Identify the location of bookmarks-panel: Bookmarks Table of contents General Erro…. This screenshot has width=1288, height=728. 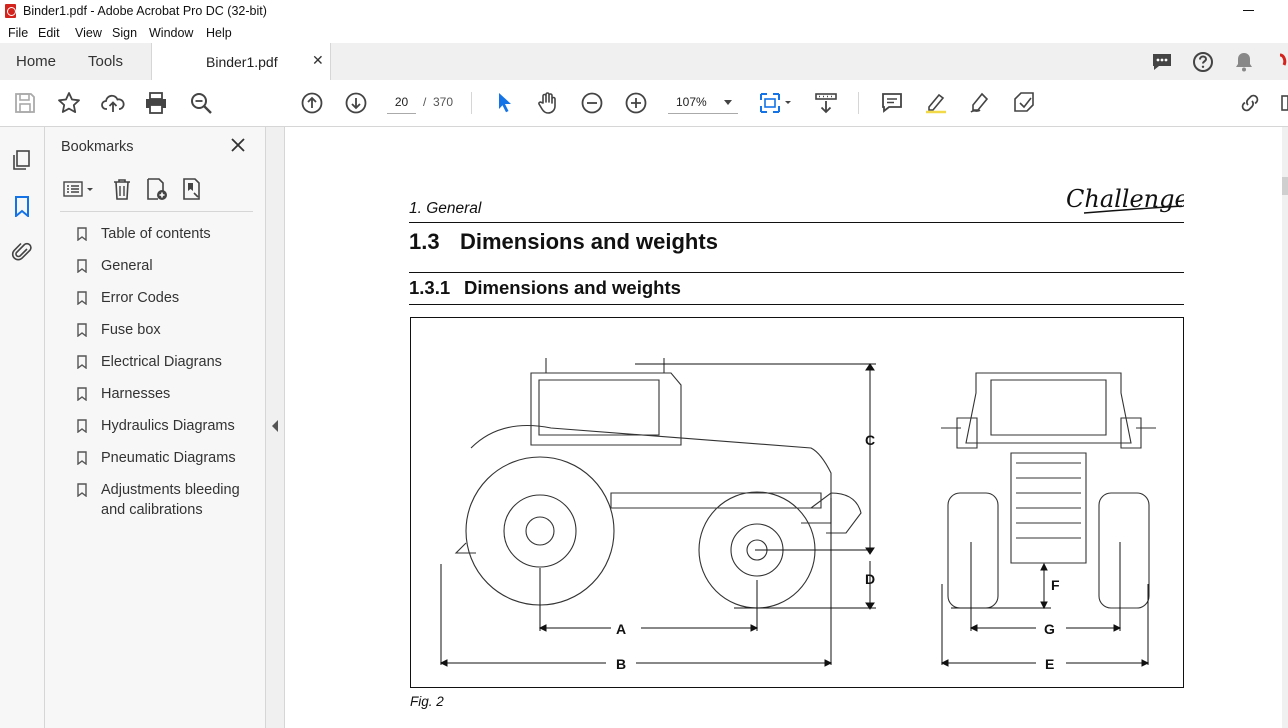
(155, 427).